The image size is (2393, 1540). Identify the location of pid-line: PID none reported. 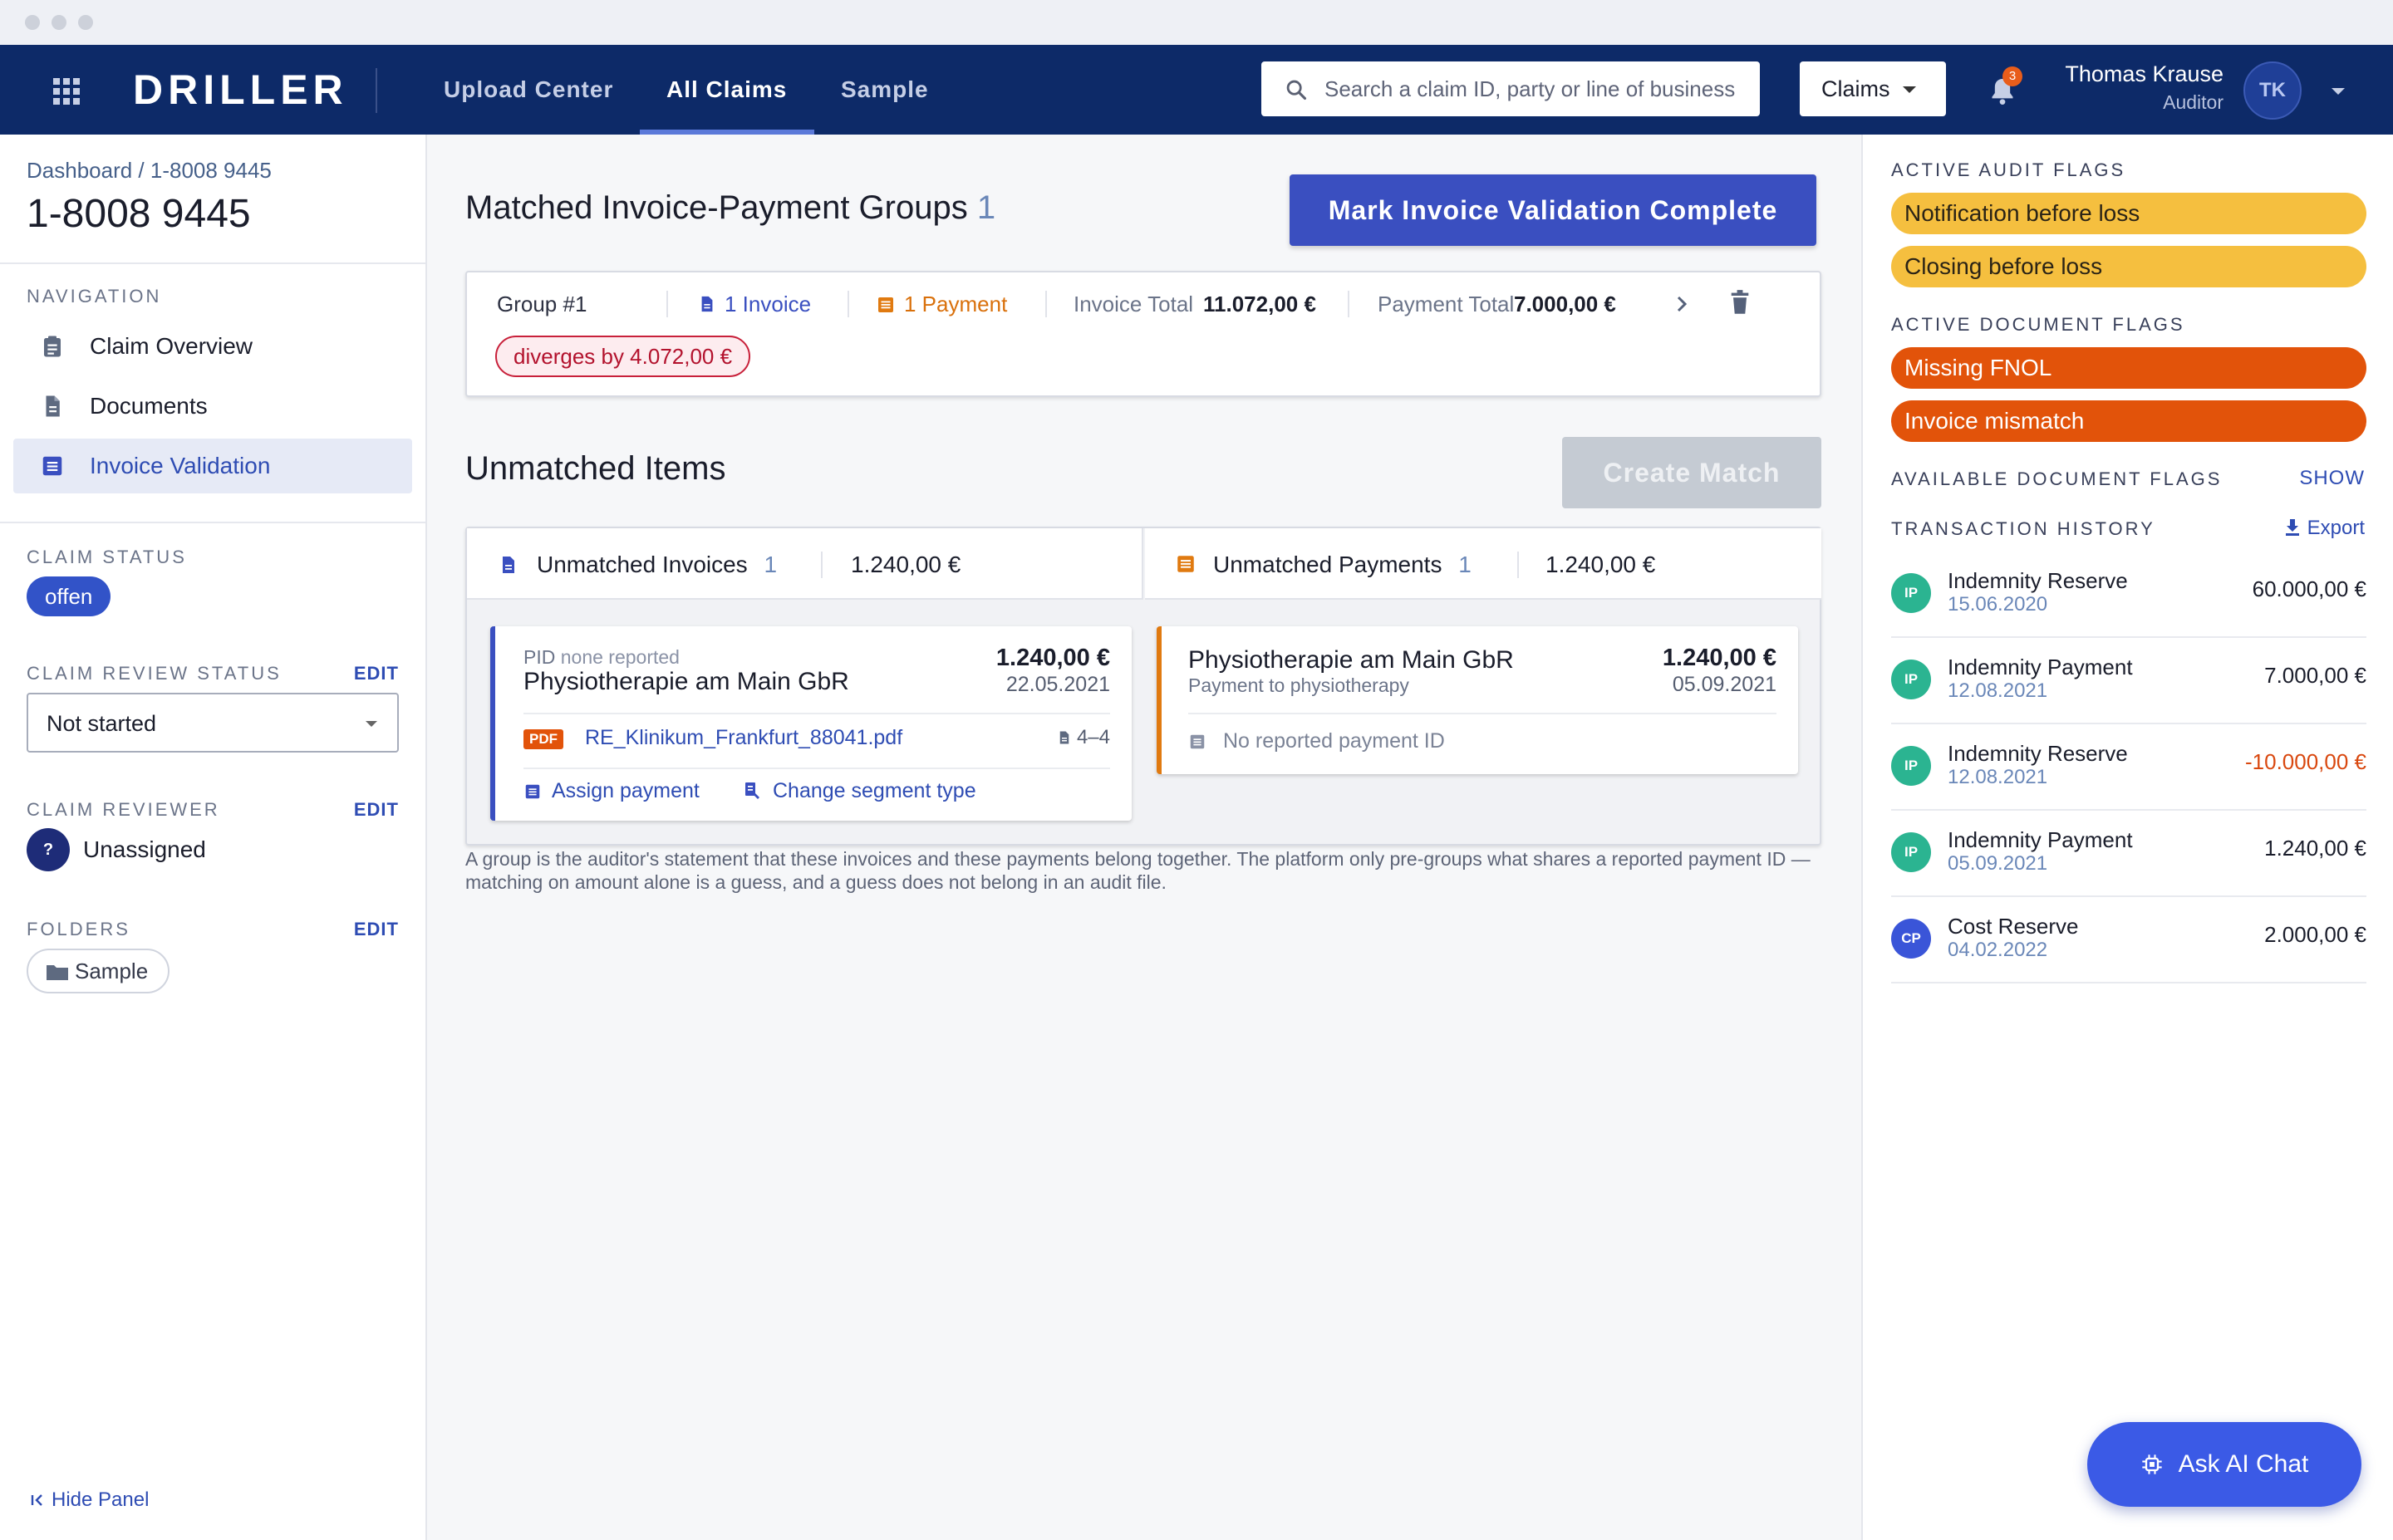
(601, 657).